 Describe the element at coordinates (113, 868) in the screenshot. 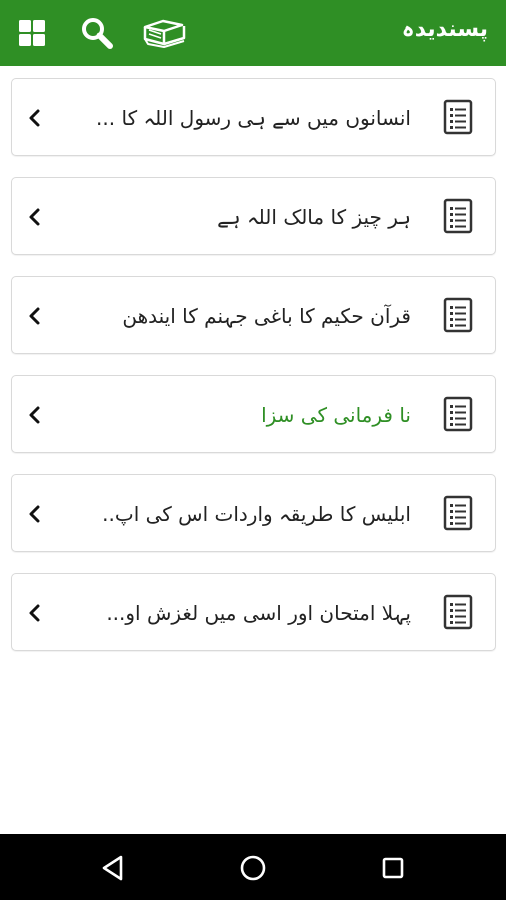

I see `back-icon` at that location.